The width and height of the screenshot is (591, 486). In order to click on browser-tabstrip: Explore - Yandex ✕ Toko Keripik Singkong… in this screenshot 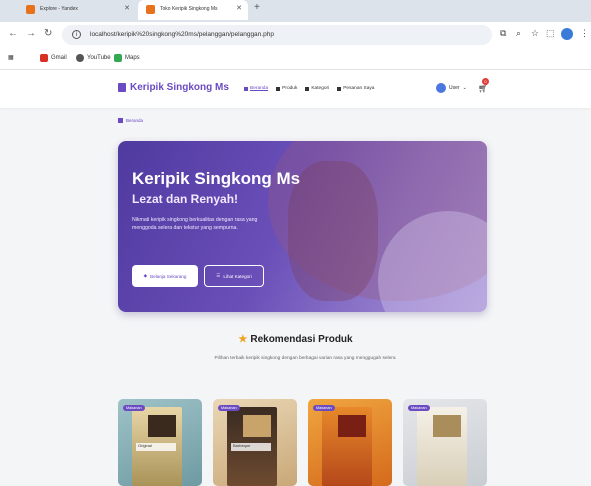, I will do `click(295, 11)`.